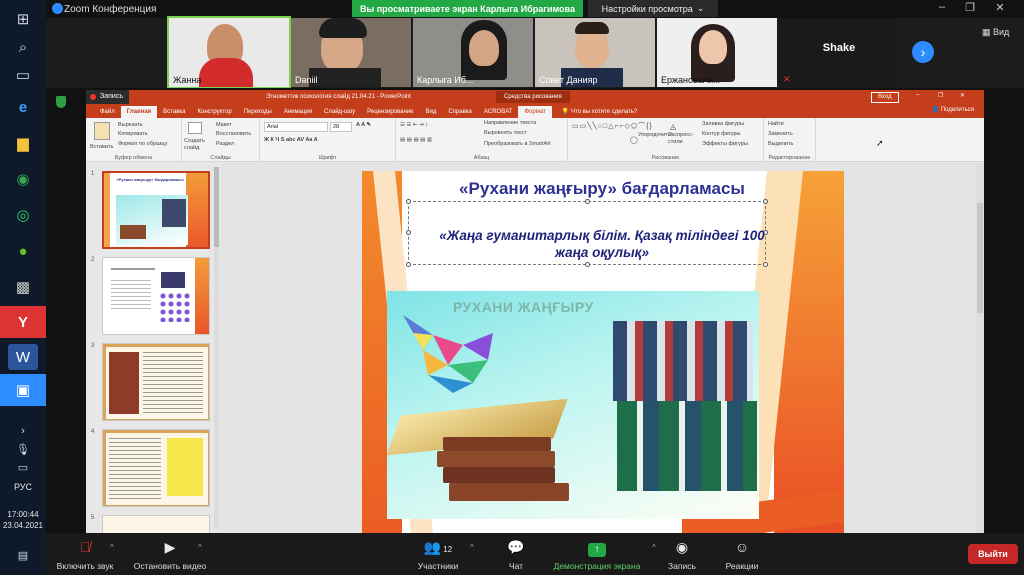 The image size is (1024, 575). I want to click on tab-animations: Анимация, so click(298, 112).